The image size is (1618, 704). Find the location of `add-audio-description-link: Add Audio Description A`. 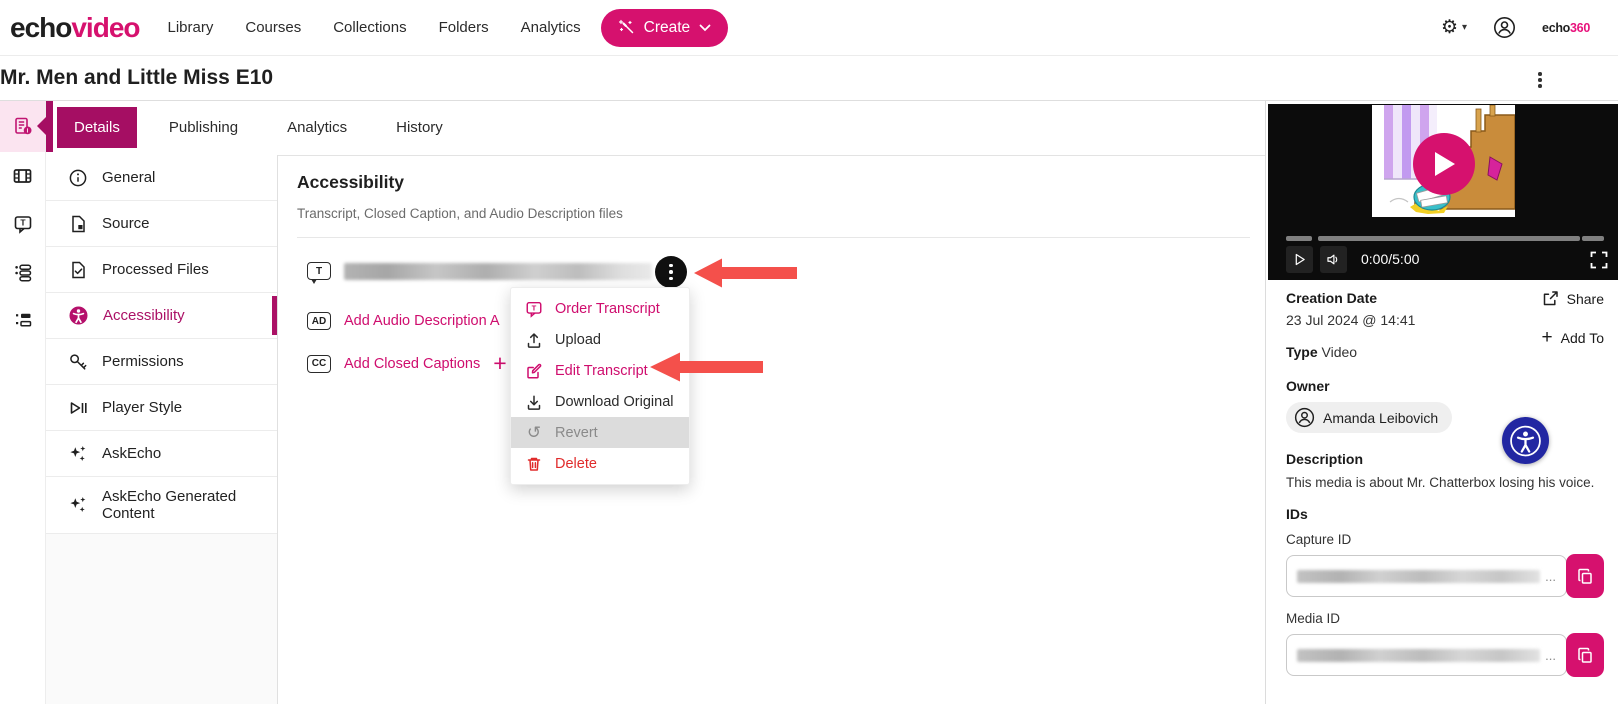

add-audio-description-link: Add Audio Description A is located at coordinates (422, 321).